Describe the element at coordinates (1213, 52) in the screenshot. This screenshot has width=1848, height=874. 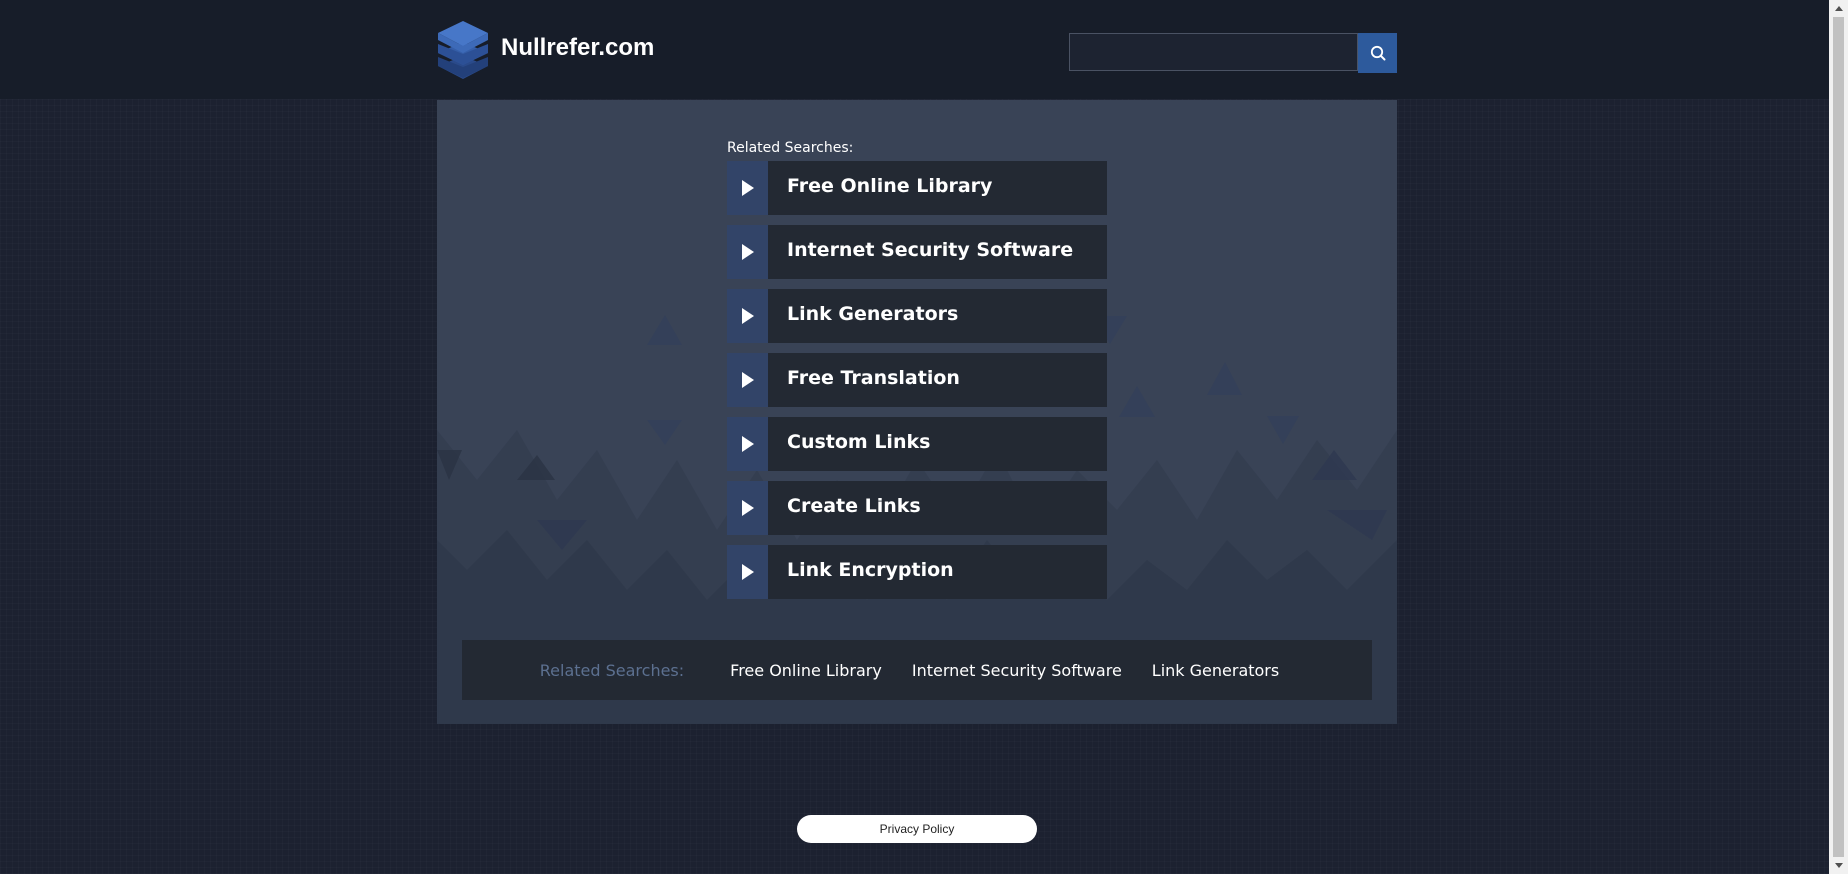
I see `search-input` at that location.